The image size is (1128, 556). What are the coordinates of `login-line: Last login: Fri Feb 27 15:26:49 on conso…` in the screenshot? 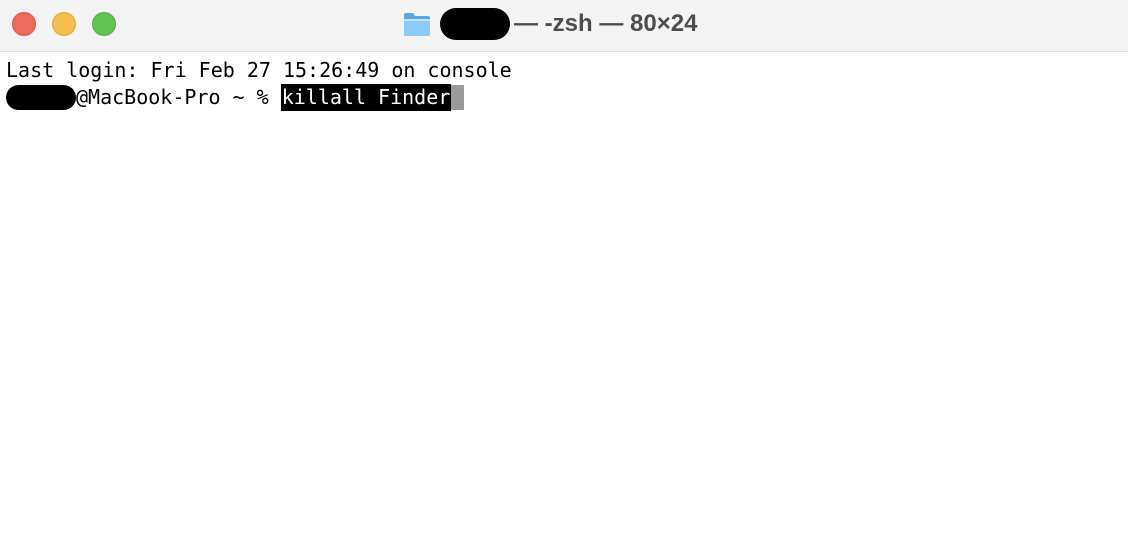 It's located at (259, 70).